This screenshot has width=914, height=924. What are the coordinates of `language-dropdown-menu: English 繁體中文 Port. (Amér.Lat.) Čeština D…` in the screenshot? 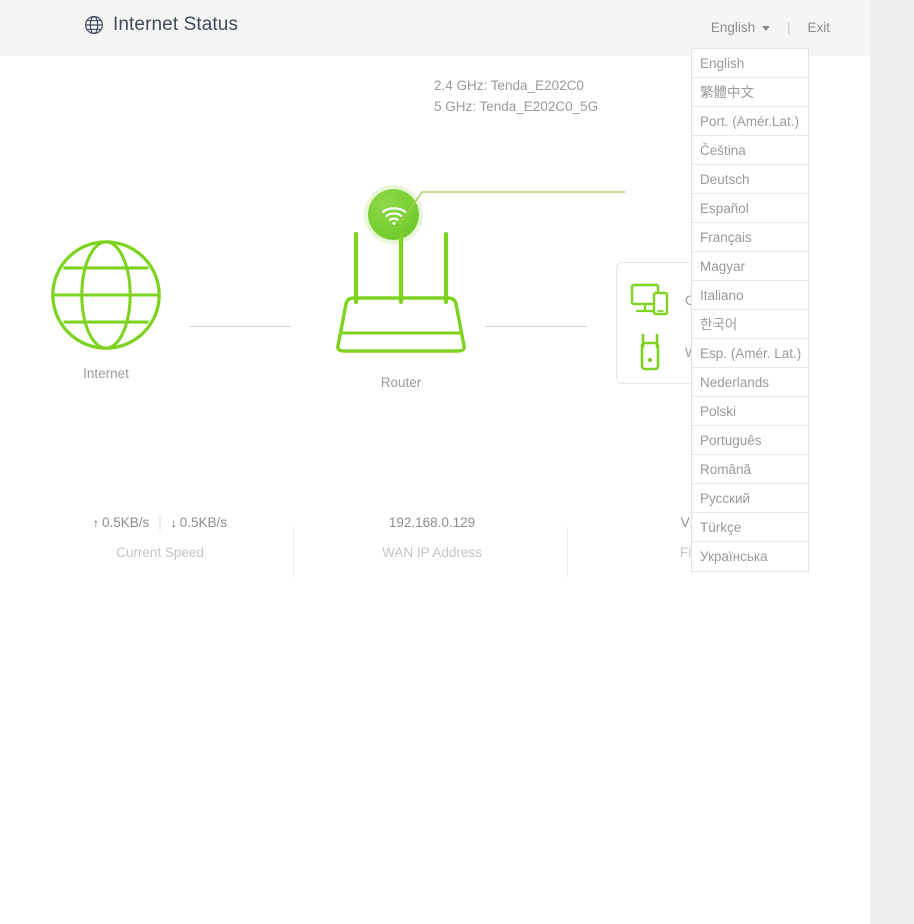 It's located at (750, 310).